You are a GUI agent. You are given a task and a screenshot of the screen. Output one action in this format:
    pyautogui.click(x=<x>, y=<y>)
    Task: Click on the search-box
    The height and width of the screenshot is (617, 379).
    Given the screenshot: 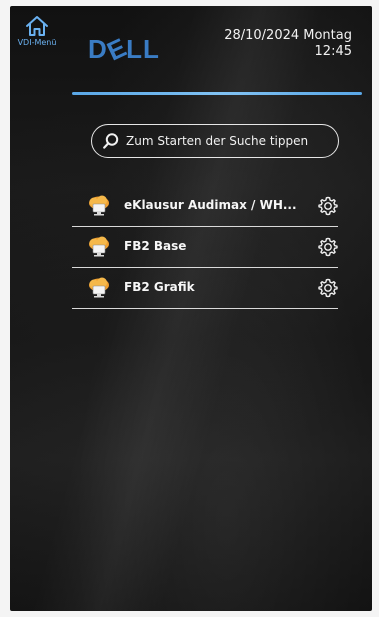 What is the action you would take?
    pyautogui.click(x=215, y=141)
    